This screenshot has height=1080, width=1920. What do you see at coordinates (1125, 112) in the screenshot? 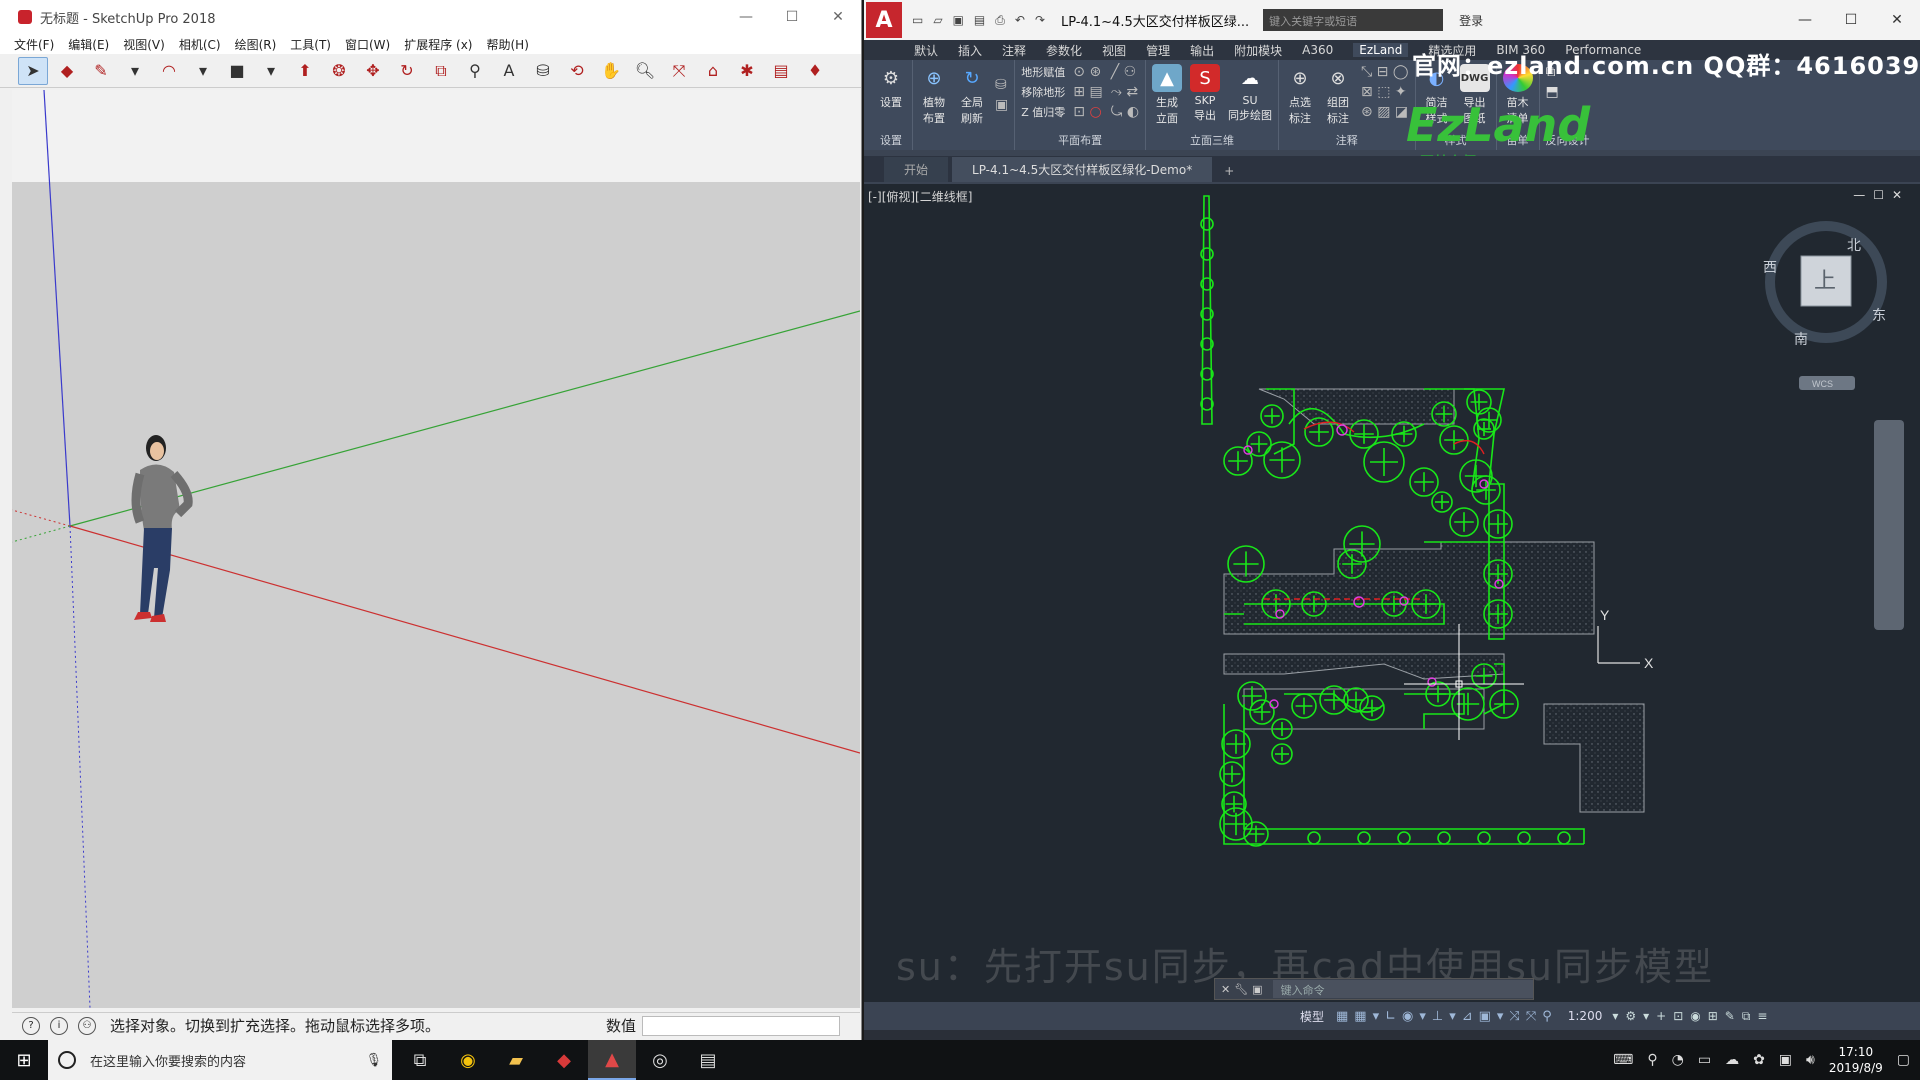
I see `tool-icon: ⤿ ◐` at bounding box center [1125, 112].